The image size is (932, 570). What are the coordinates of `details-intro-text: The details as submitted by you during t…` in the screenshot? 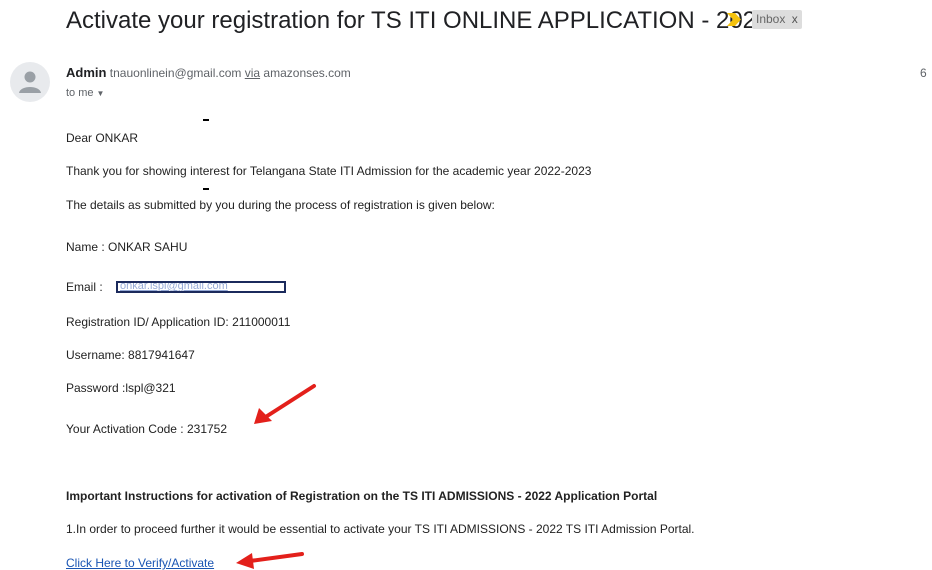 It's located at (280, 205).